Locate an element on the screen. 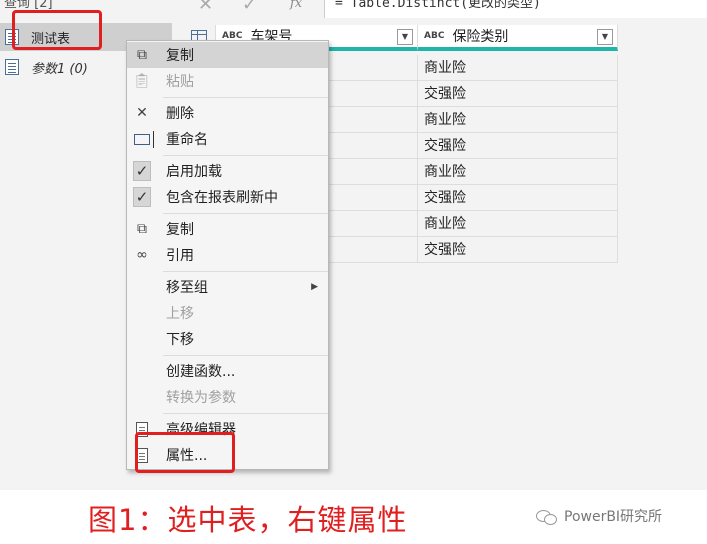 The width and height of the screenshot is (707, 544). menu-item-label: 删除 is located at coordinates (180, 114).